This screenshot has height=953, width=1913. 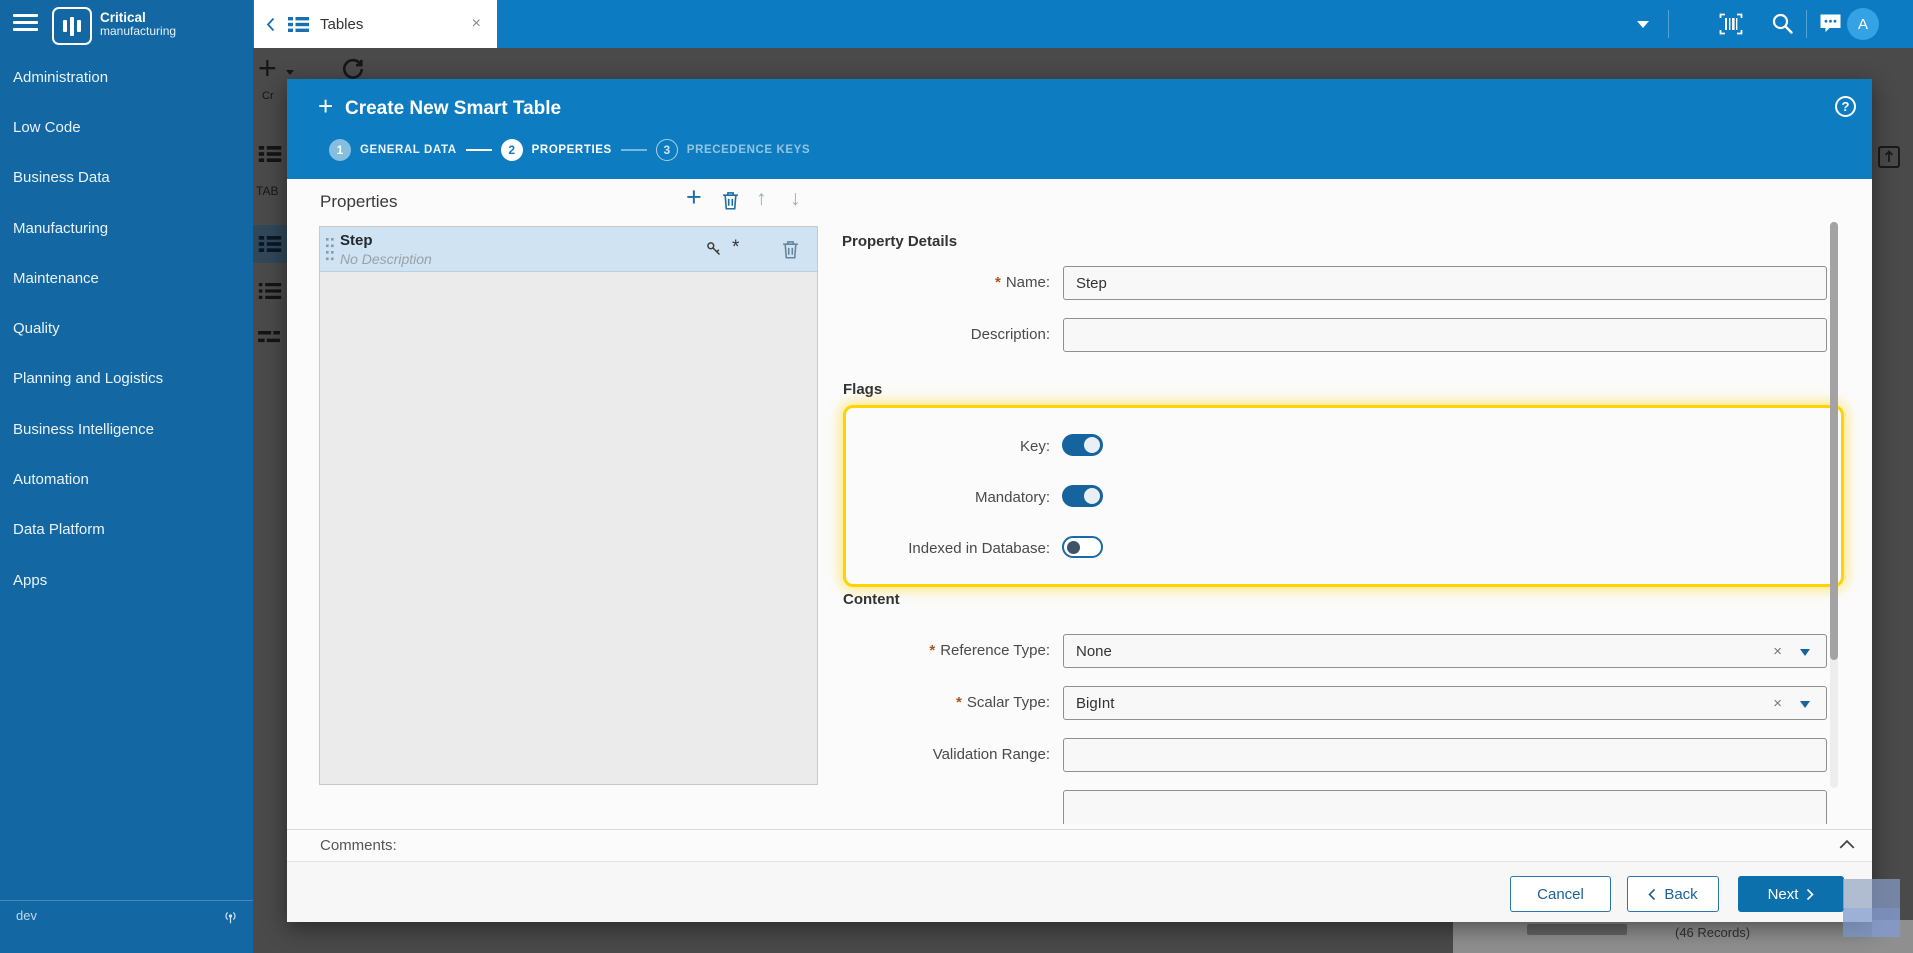 I want to click on tab-title: Tables, so click(x=342, y=24).